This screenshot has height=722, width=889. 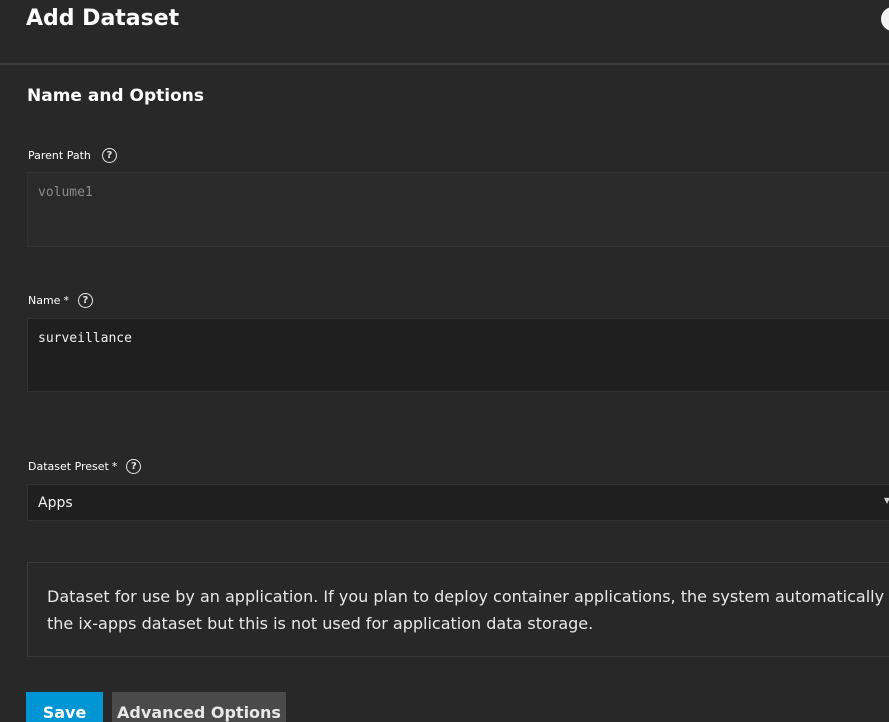 What do you see at coordinates (199, 707) in the screenshot?
I see `advanced-options-button: Advanced Options` at bounding box center [199, 707].